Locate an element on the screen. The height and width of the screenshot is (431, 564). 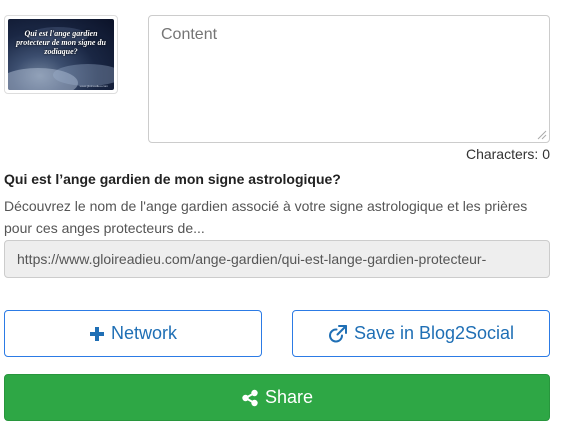
save-button-label: Save in Blog2Social is located at coordinates (434, 333).